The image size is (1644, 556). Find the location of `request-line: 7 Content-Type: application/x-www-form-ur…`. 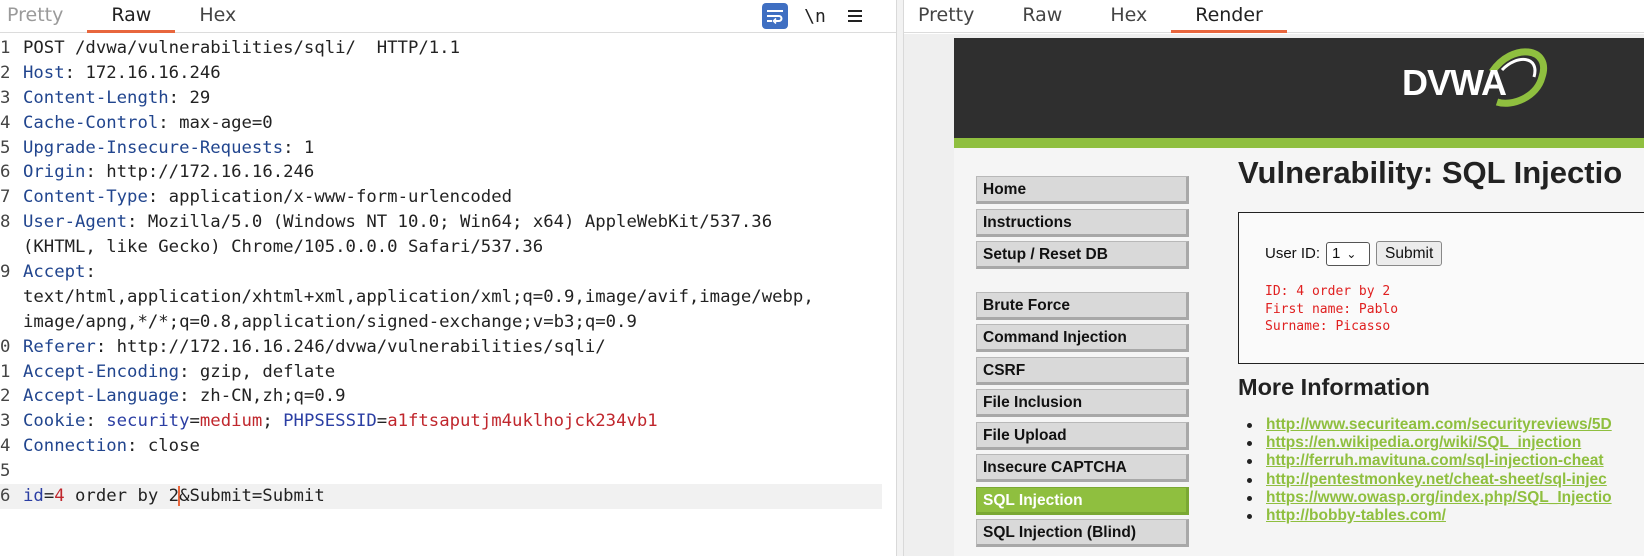

request-line: 7 Content-Type: application/x-www-form-ur… is located at coordinates (448, 197).